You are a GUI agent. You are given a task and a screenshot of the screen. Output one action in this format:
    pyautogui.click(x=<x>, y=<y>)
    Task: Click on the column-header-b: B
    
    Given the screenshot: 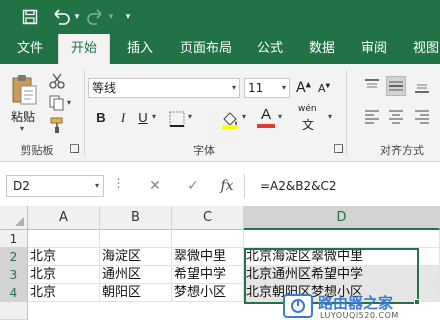 What is the action you would take?
    pyautogui.click(x=136, y=218)
    